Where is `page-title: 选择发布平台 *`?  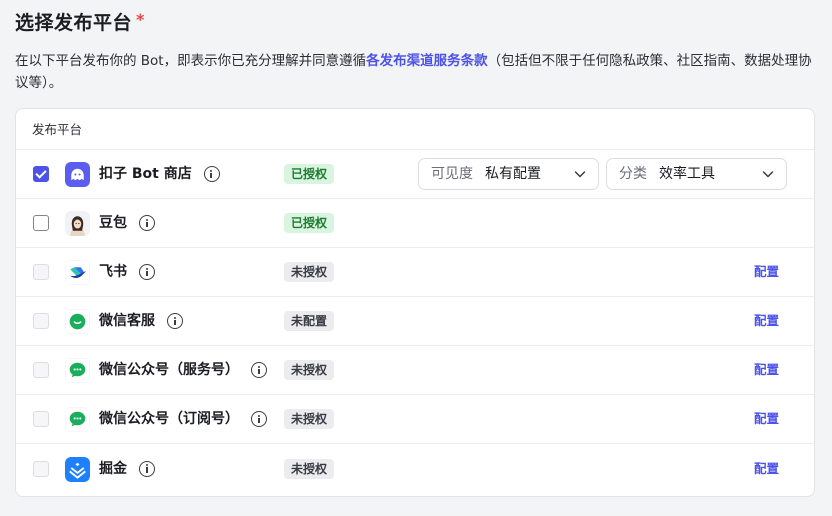 page-title: 选择发布平台 * is located at coordinates (80, 21).